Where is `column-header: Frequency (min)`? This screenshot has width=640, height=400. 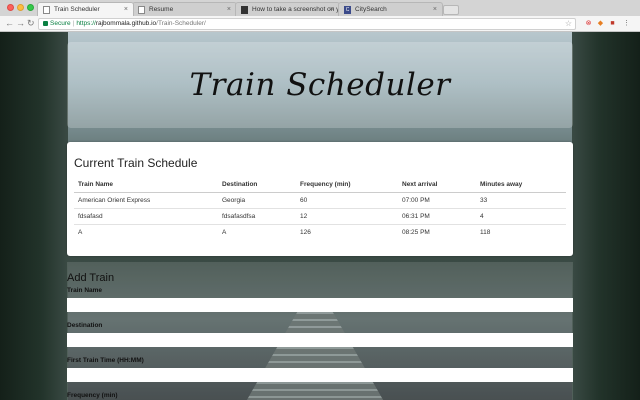 column-header: Frequency (min) is located at coordinates (347, 185).